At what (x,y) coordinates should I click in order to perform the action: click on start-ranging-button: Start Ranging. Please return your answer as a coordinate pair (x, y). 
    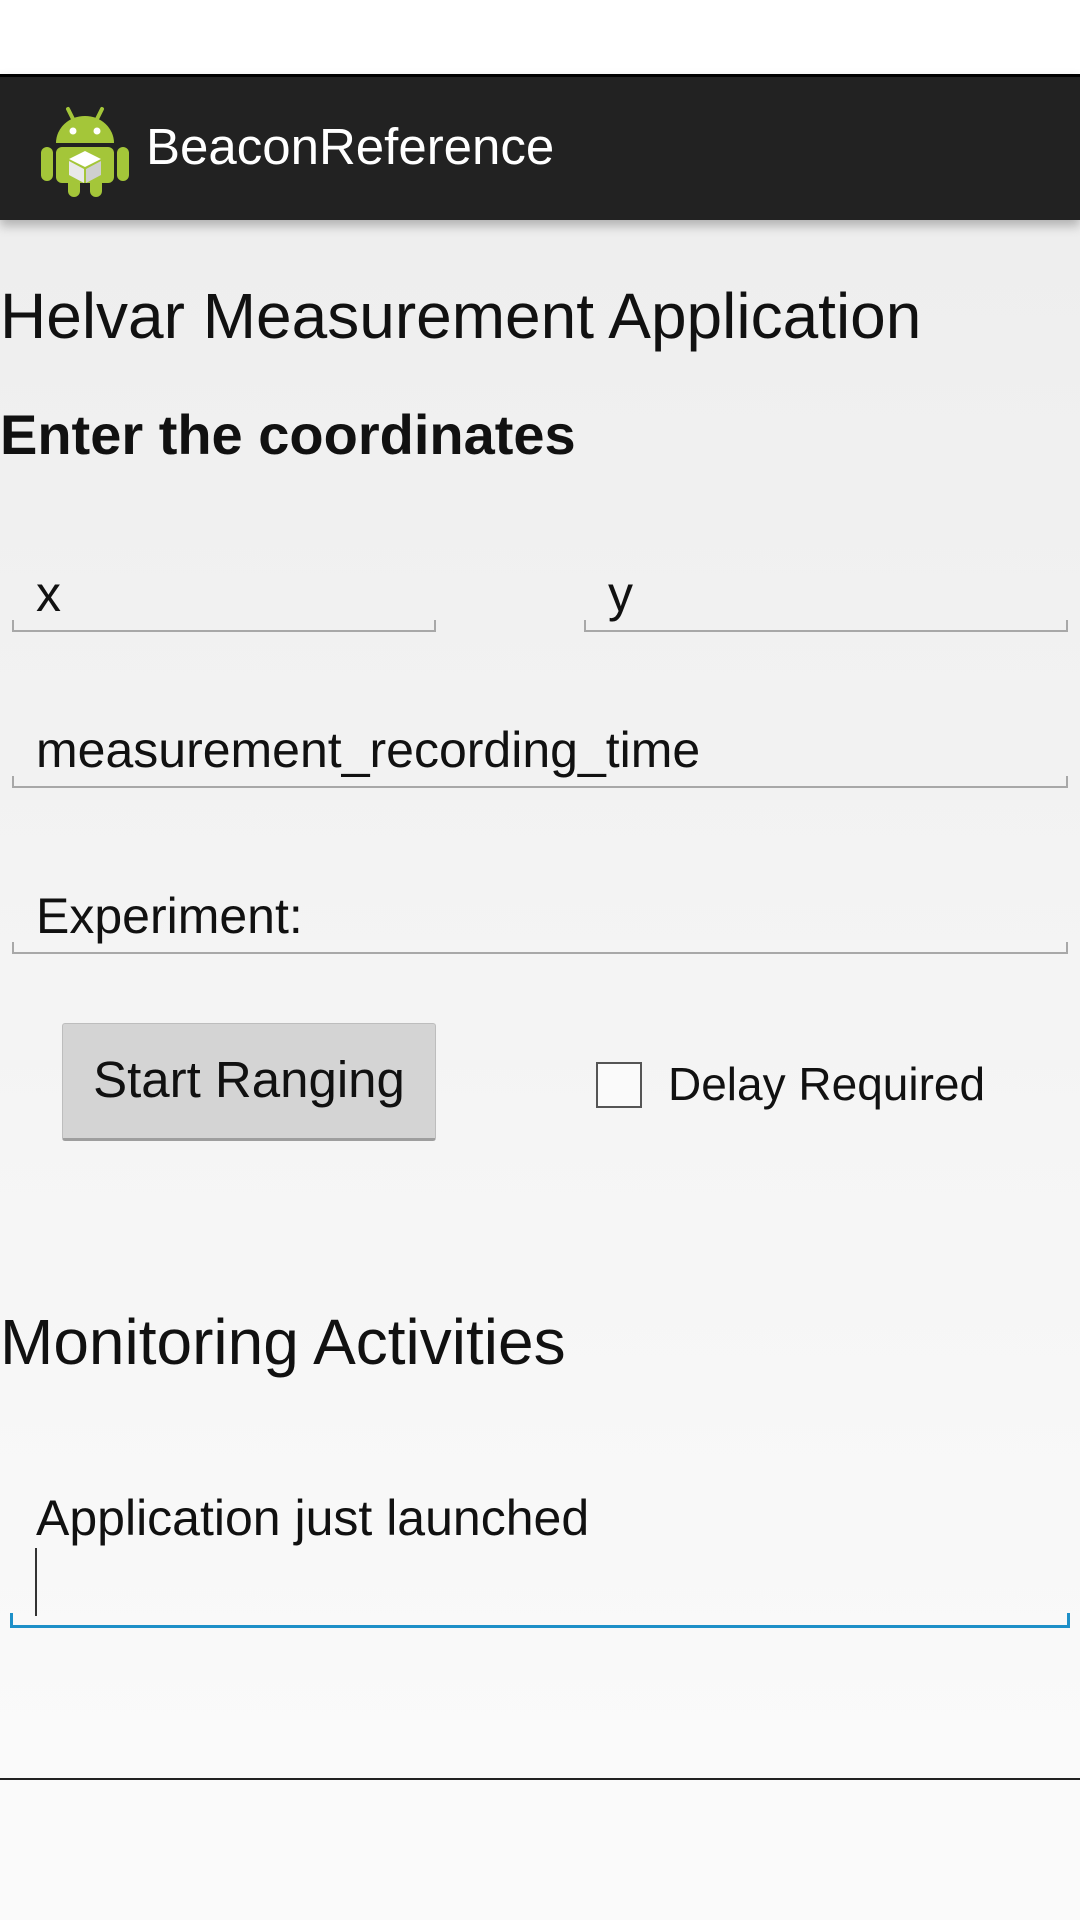
    Looking at the image, I should click on (249, 1082).